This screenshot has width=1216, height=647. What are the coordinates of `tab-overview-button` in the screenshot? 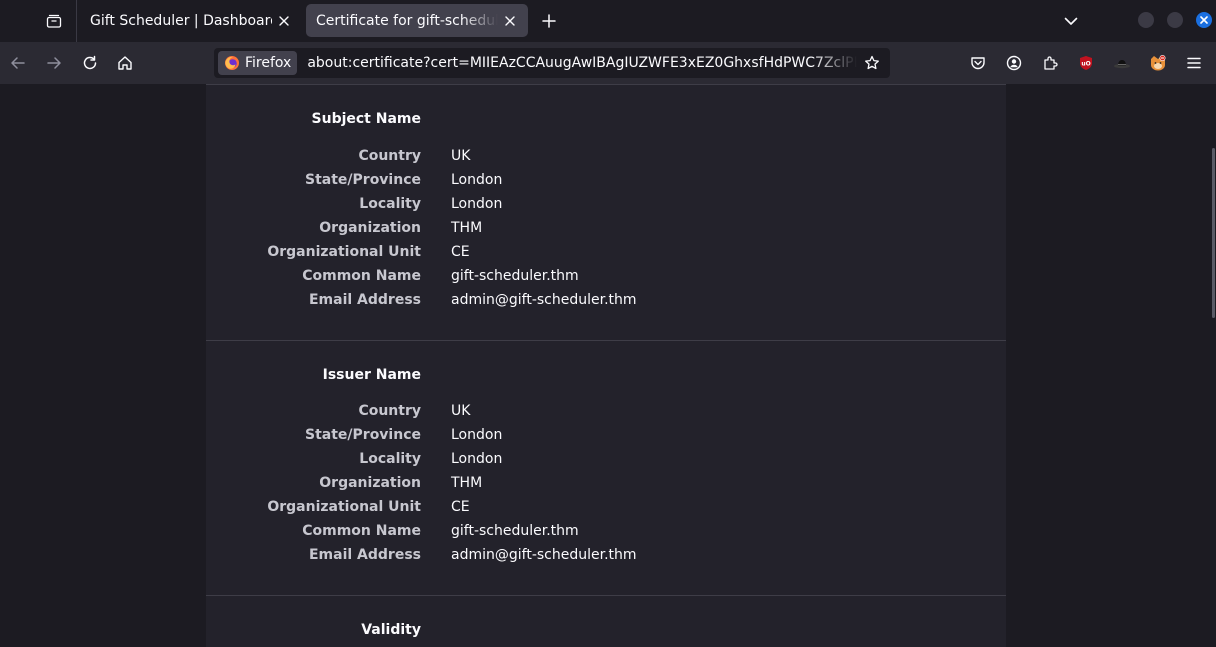 It's located at (54, 21).